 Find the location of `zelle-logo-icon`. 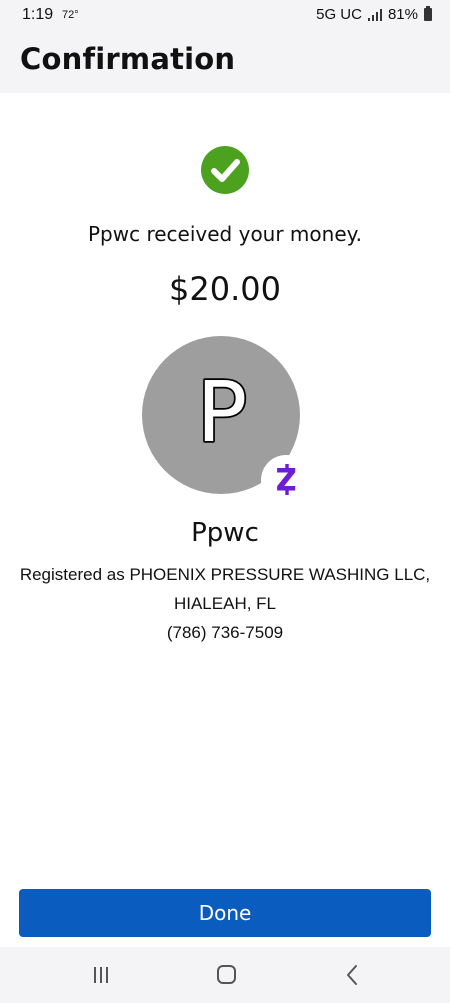

zelle-logo-icon is located at coordinates (286, 479).